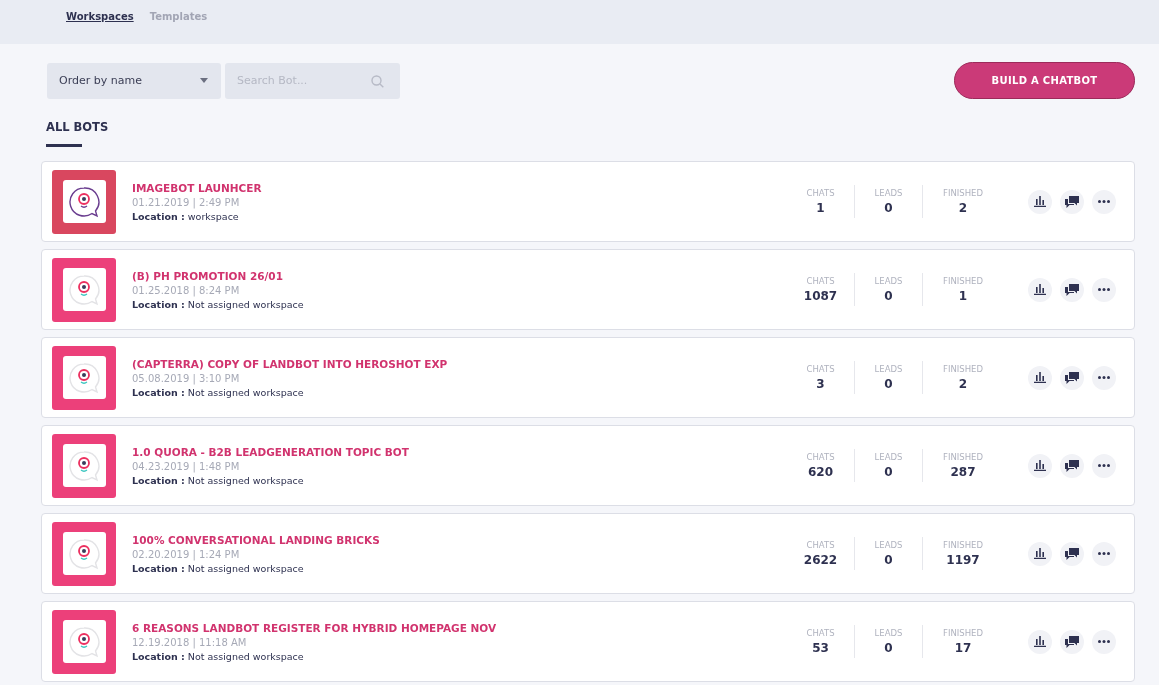 This screenshot has width=1159, height=685. What do you see at coordinates (100, 16) in the screenshot?
I see `nav-tab: Workspaces` at bounding box center [100, 16].